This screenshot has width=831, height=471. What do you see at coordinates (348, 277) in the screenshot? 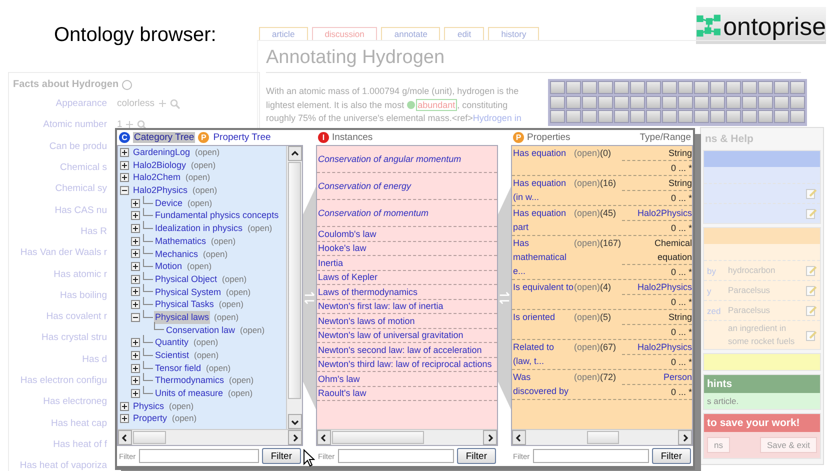
I see `instance-item: Laws of Kepler` at bounding box center [348, 277].